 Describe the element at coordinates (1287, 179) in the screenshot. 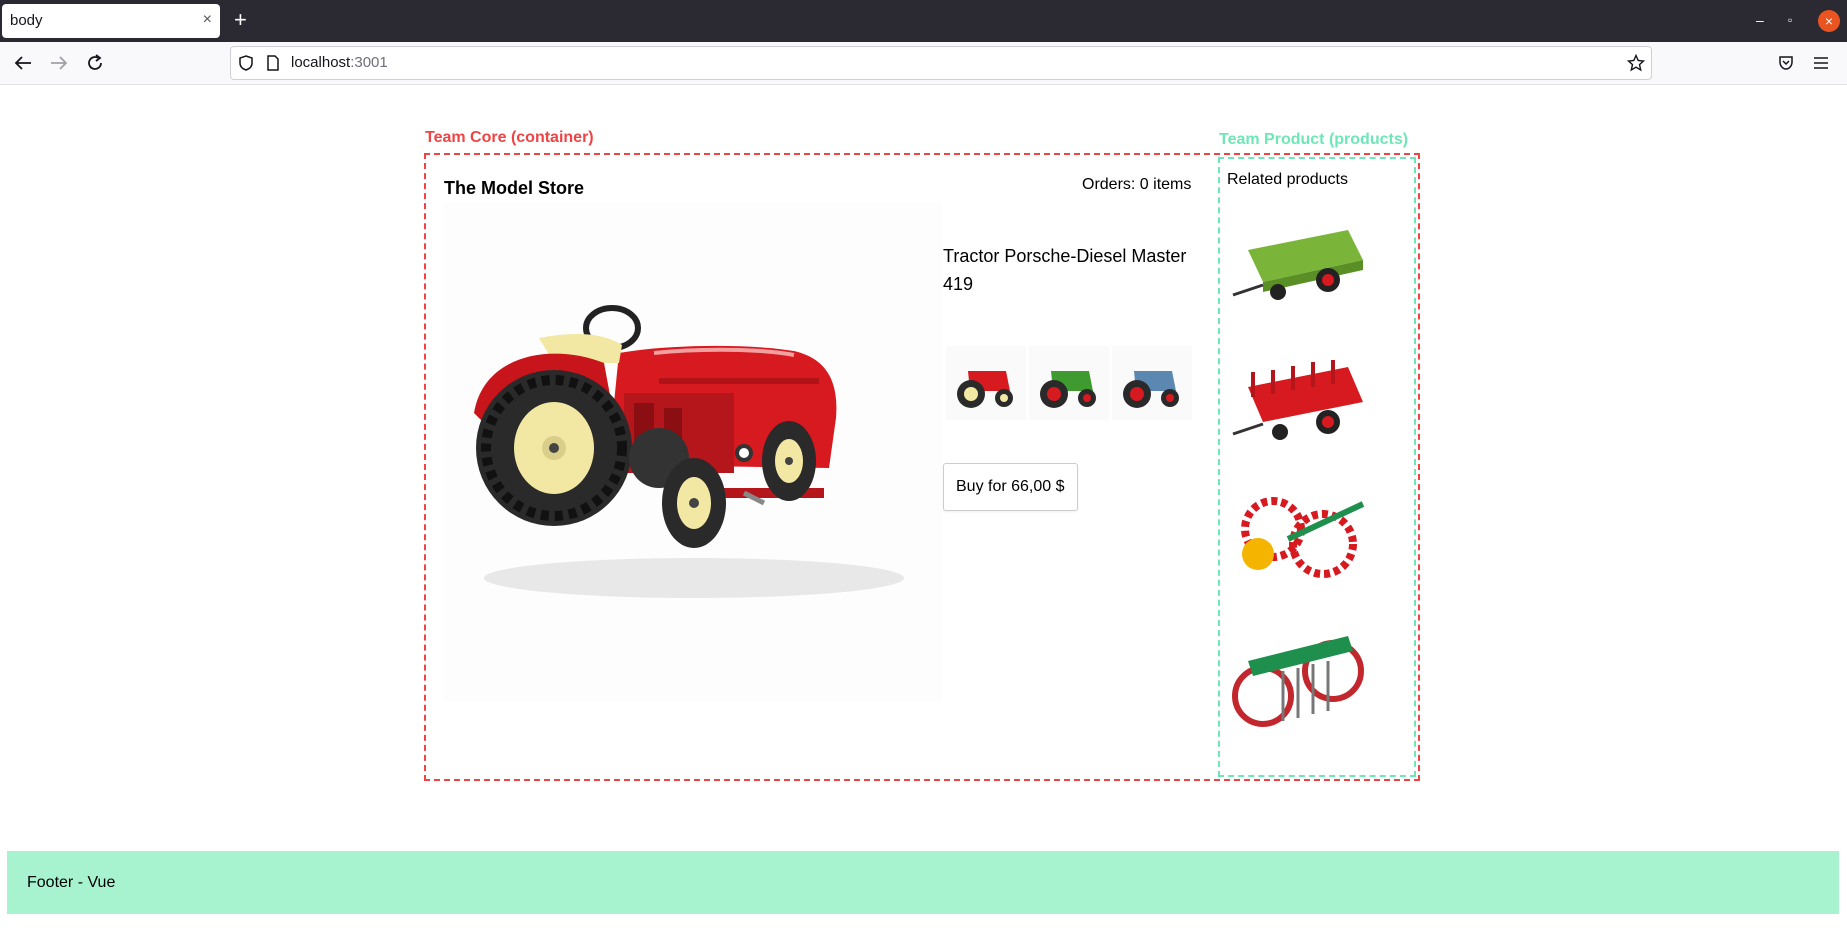

I see `related-products-title: Related products` at that location.